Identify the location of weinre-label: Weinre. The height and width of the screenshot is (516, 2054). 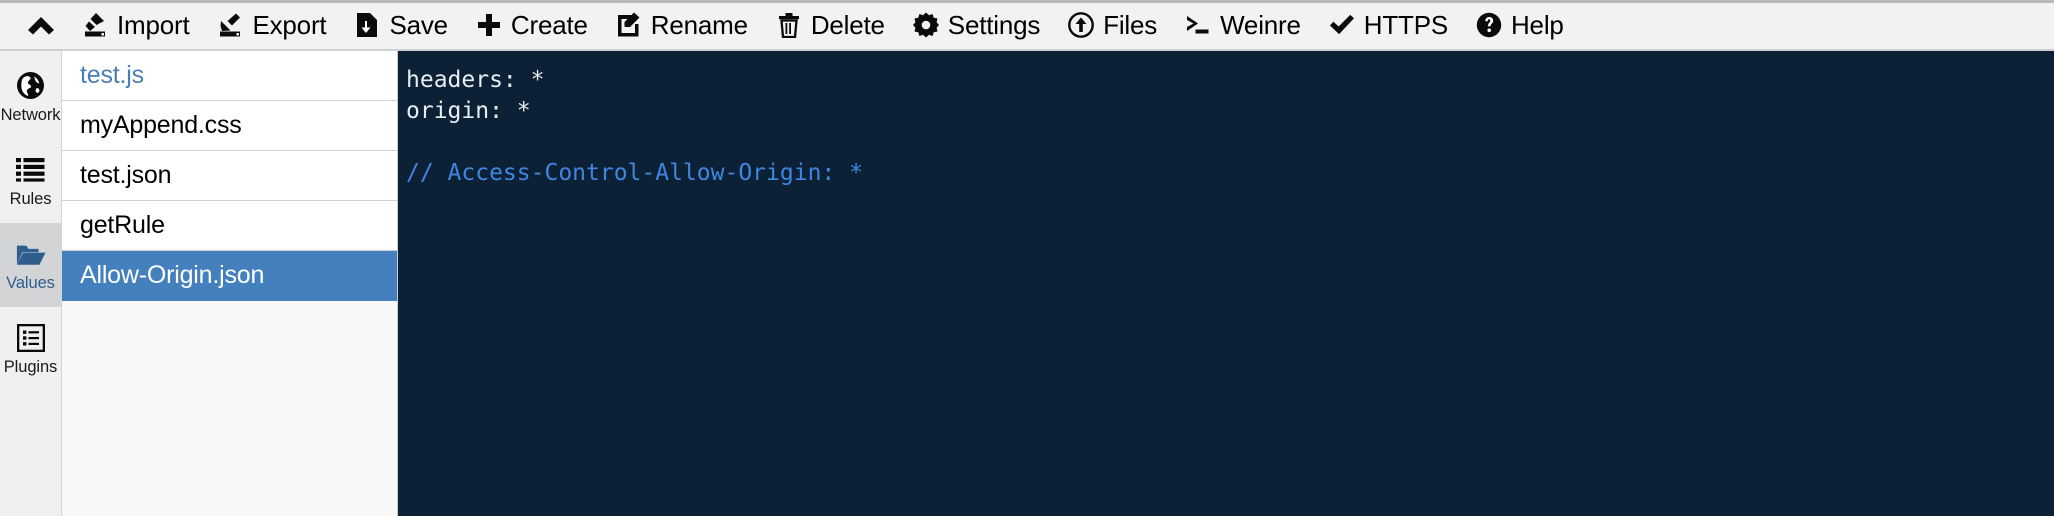
(1260, 24).